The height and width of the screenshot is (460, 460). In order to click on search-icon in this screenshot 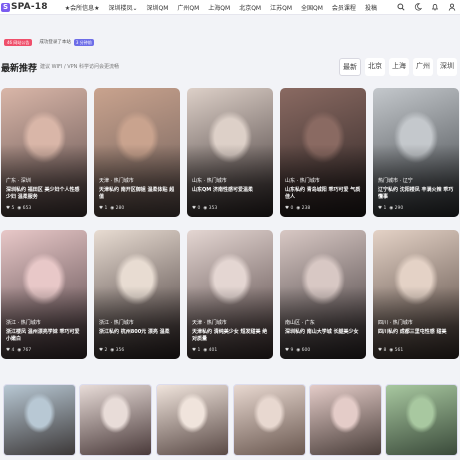, I will do `click(401, 7)`.